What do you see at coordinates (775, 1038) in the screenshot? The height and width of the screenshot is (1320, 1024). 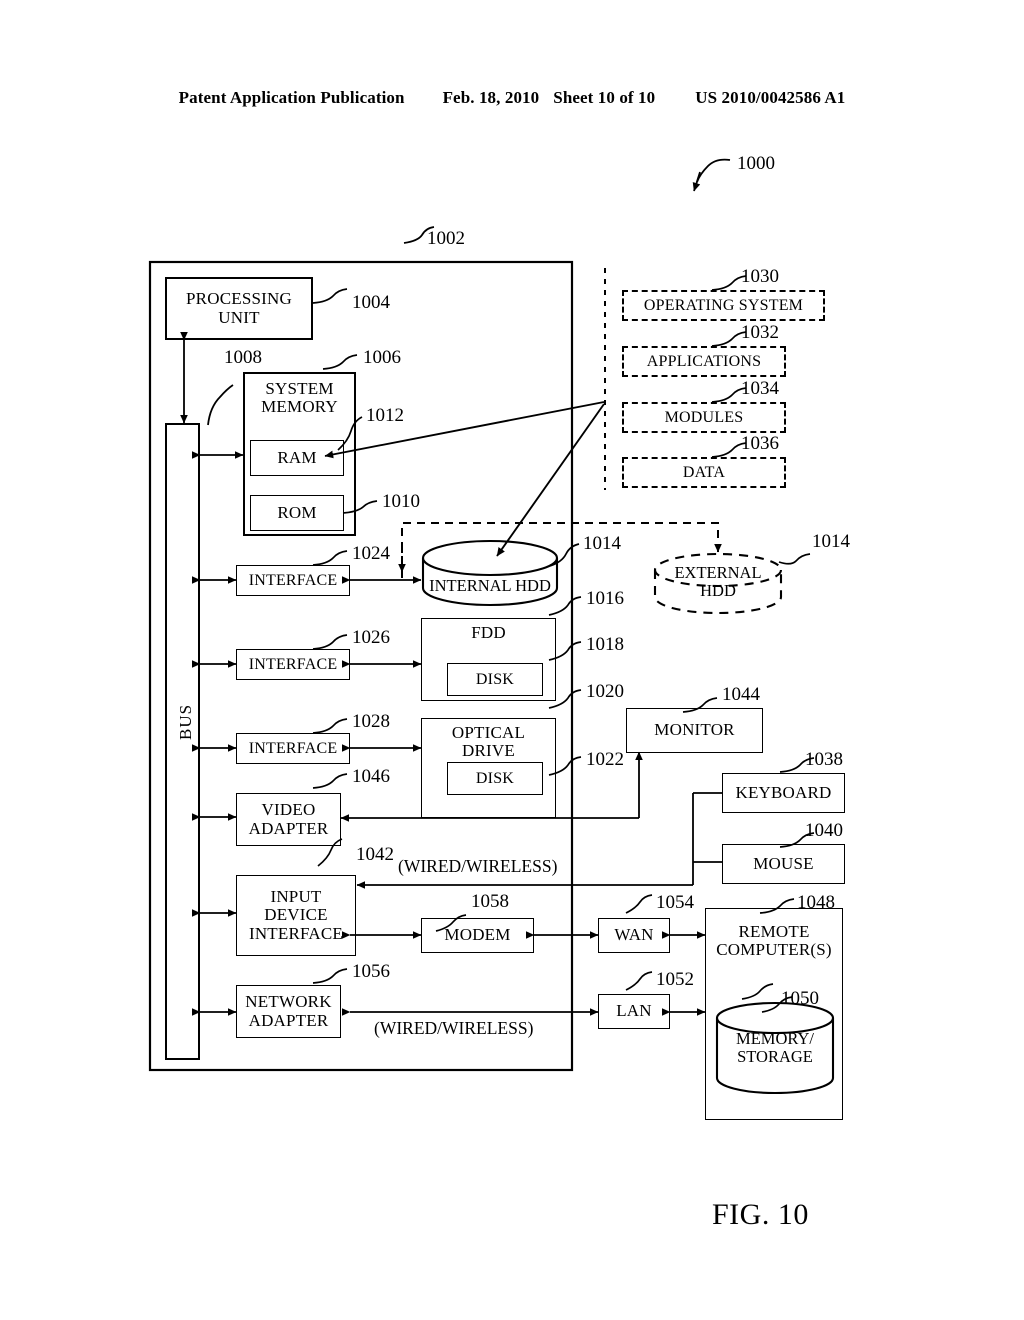 I see `memory-storage-line1: MEMORY/` at bounding box center [775, 1038].